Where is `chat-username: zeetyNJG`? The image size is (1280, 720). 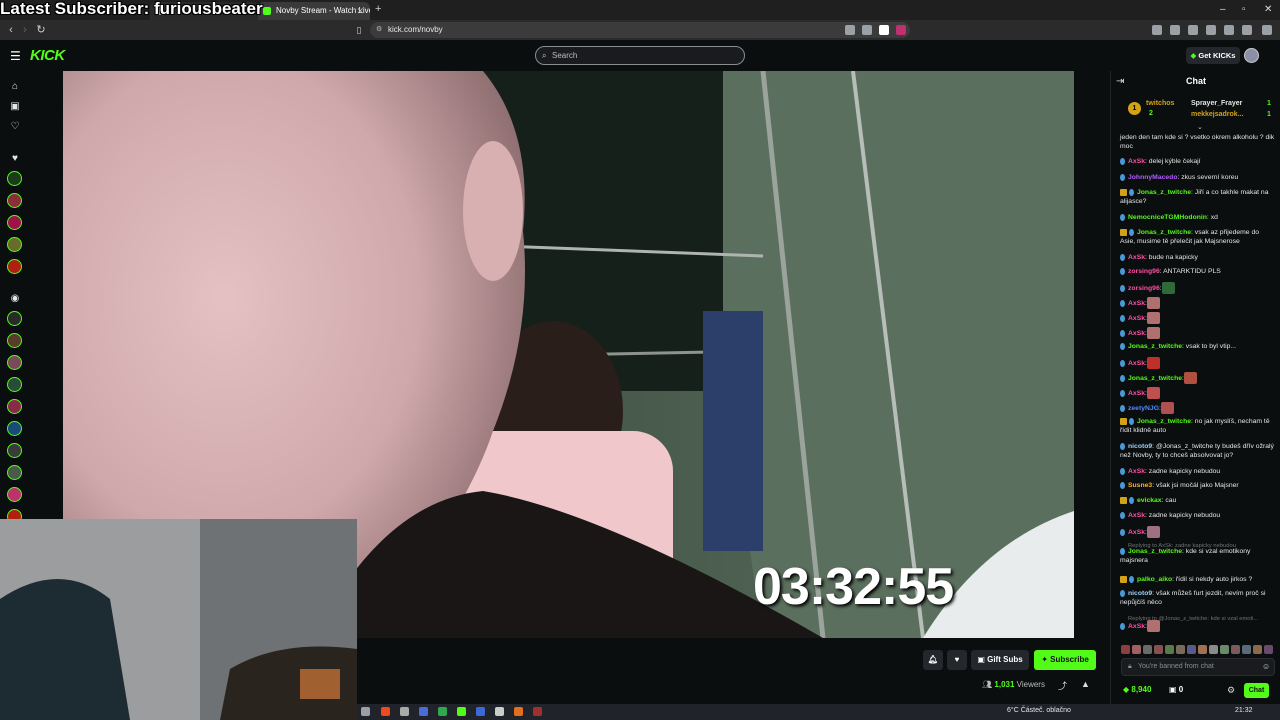
chat-username: zeetyNJG is located at coordinates (1143, 408).